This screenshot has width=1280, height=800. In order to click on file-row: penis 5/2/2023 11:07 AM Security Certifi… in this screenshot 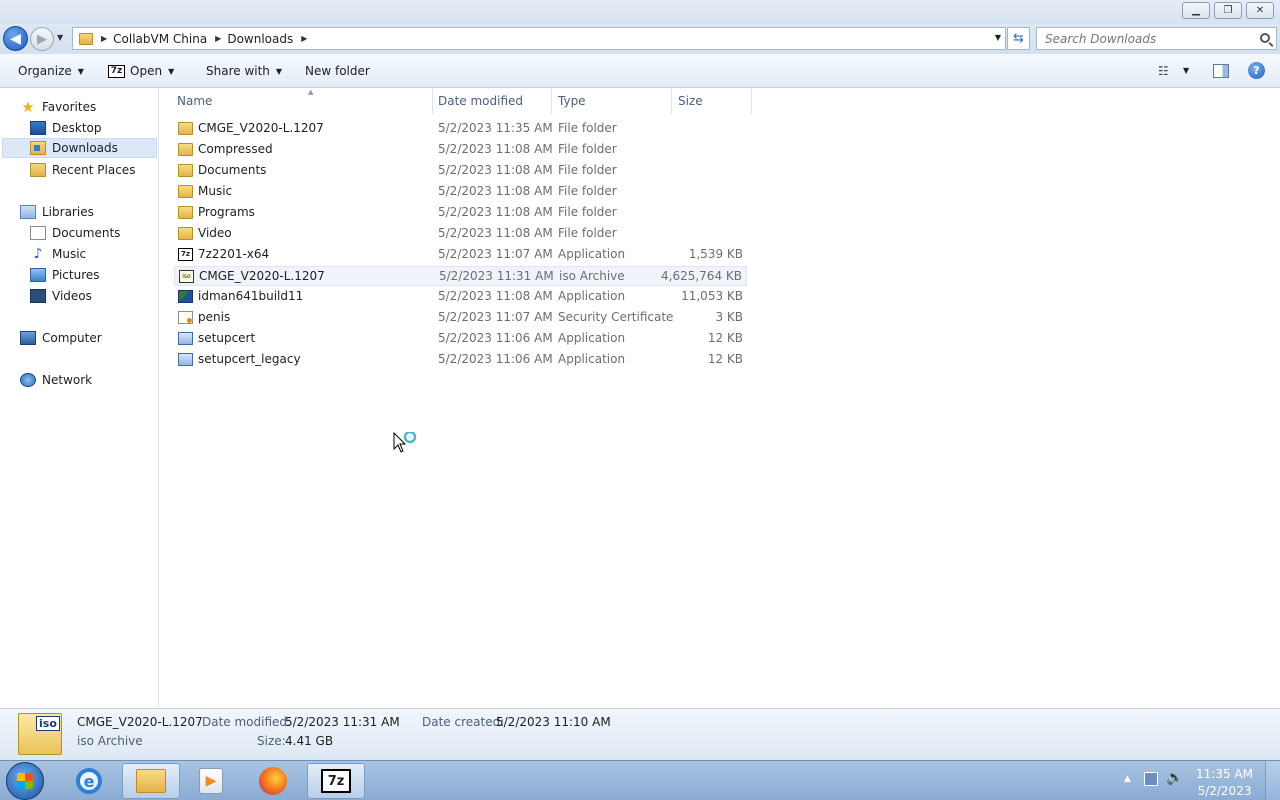, I will do `click(460, 318)`.